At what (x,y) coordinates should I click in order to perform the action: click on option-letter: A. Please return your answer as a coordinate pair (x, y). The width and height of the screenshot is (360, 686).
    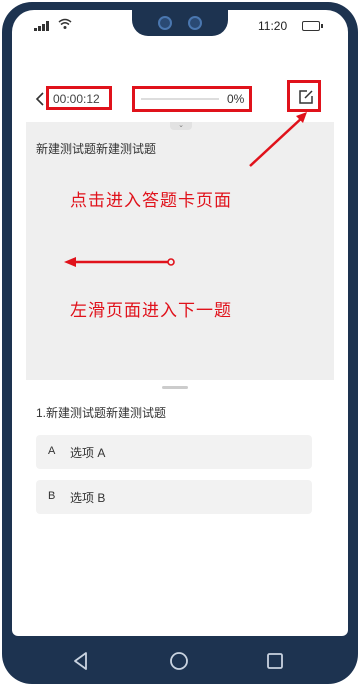
    Looking at the image, I should click on (52, 451).